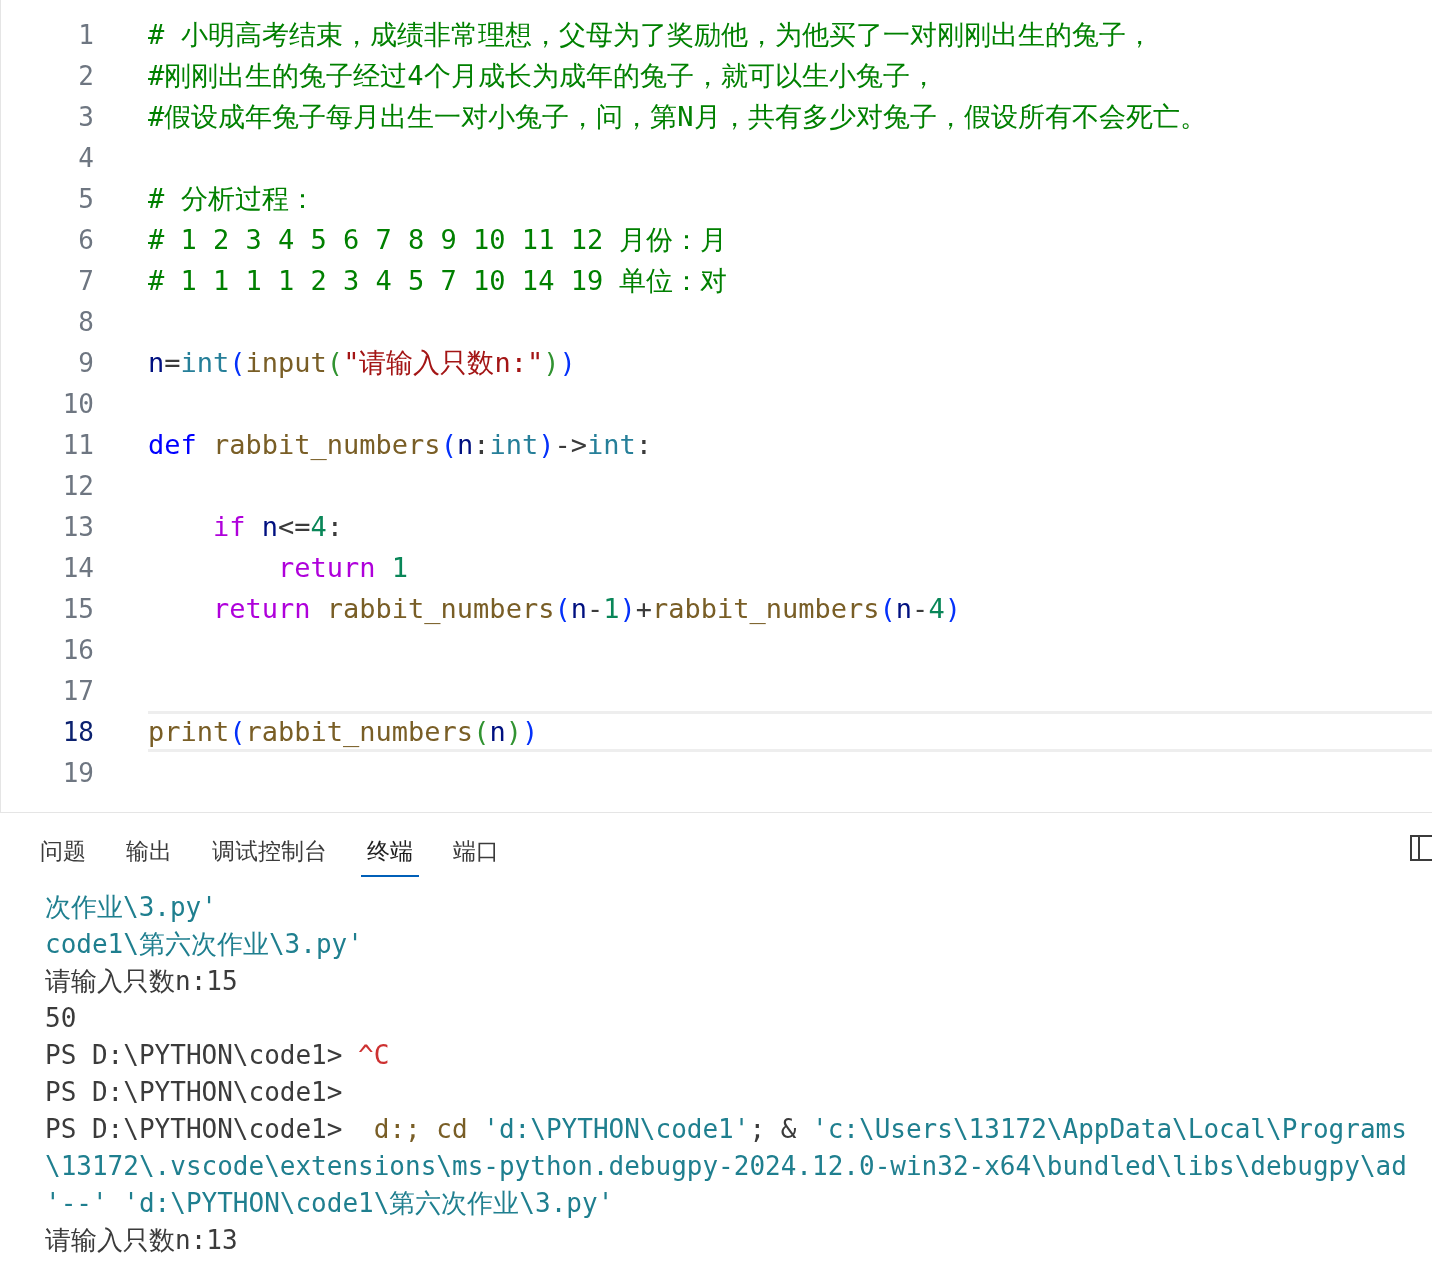 The width and height of the screenshot is (1432, 1276). What do you see at coordinates (204, 944) in the screenshot?
I see `terminal-line: code1\第六次作业\3.py'` at bounding box center [204, 944].